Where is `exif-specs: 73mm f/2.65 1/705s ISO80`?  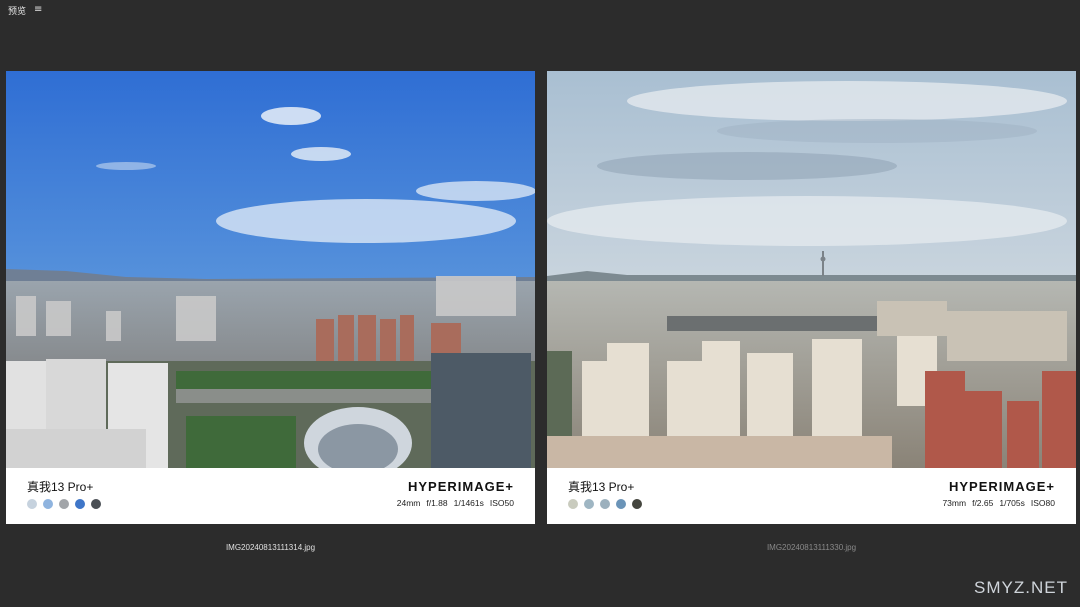 exif-specs: 73mm f/2.65 1/705s ISO80 is located at coordinates (998, 503).